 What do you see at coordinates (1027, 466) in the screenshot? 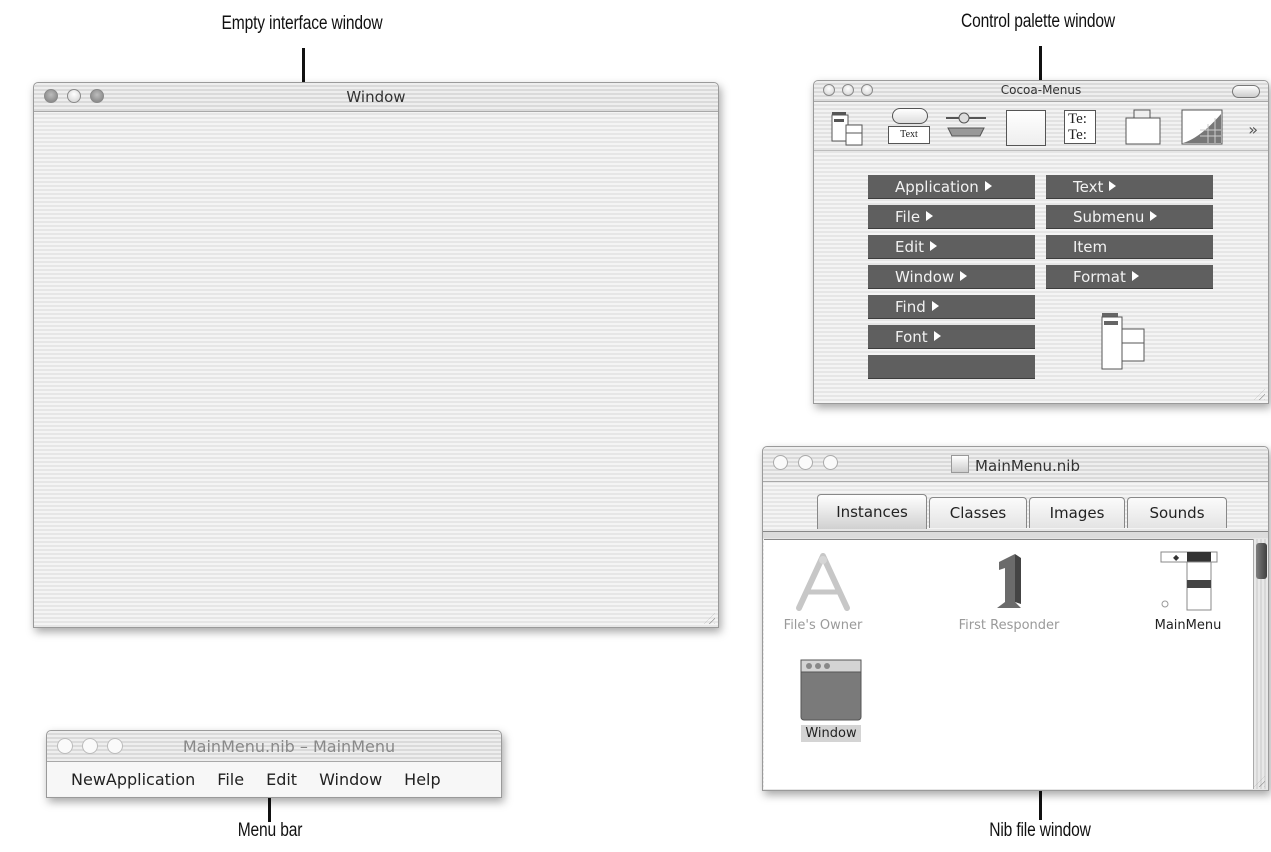
I see `nib-title-text: MainMenu.nib` at bounding box center [1027, 466].